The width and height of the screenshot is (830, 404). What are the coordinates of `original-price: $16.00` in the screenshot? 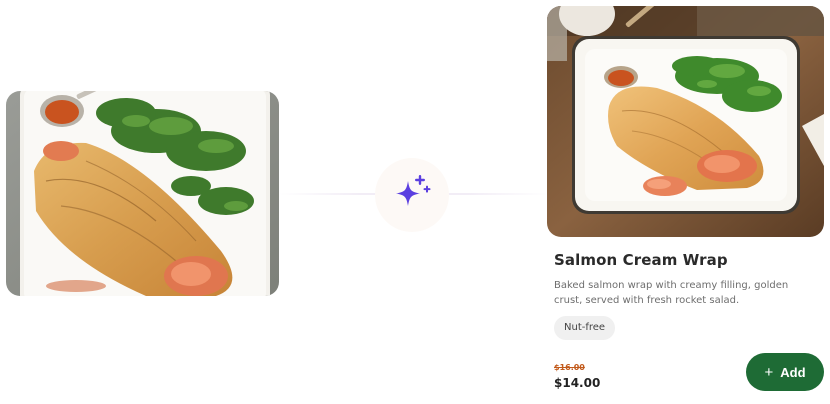 It's located at (569, 367).